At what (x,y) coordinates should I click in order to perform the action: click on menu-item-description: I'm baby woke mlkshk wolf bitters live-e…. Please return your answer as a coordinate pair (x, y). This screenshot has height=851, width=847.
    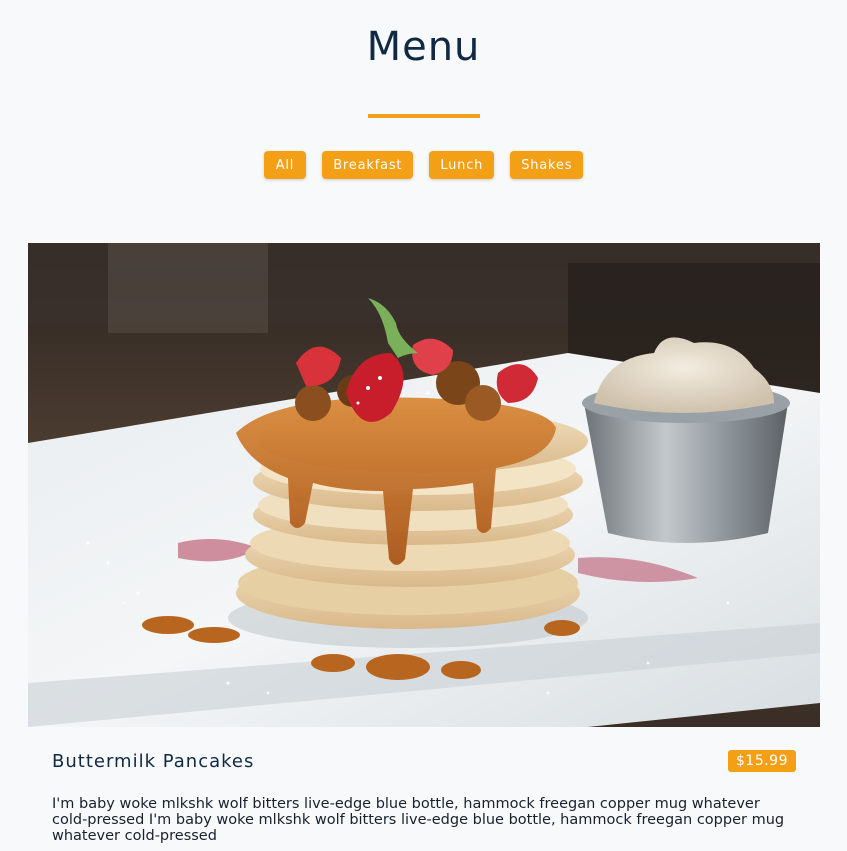
    Looking at the image, I should click on (418, 820).